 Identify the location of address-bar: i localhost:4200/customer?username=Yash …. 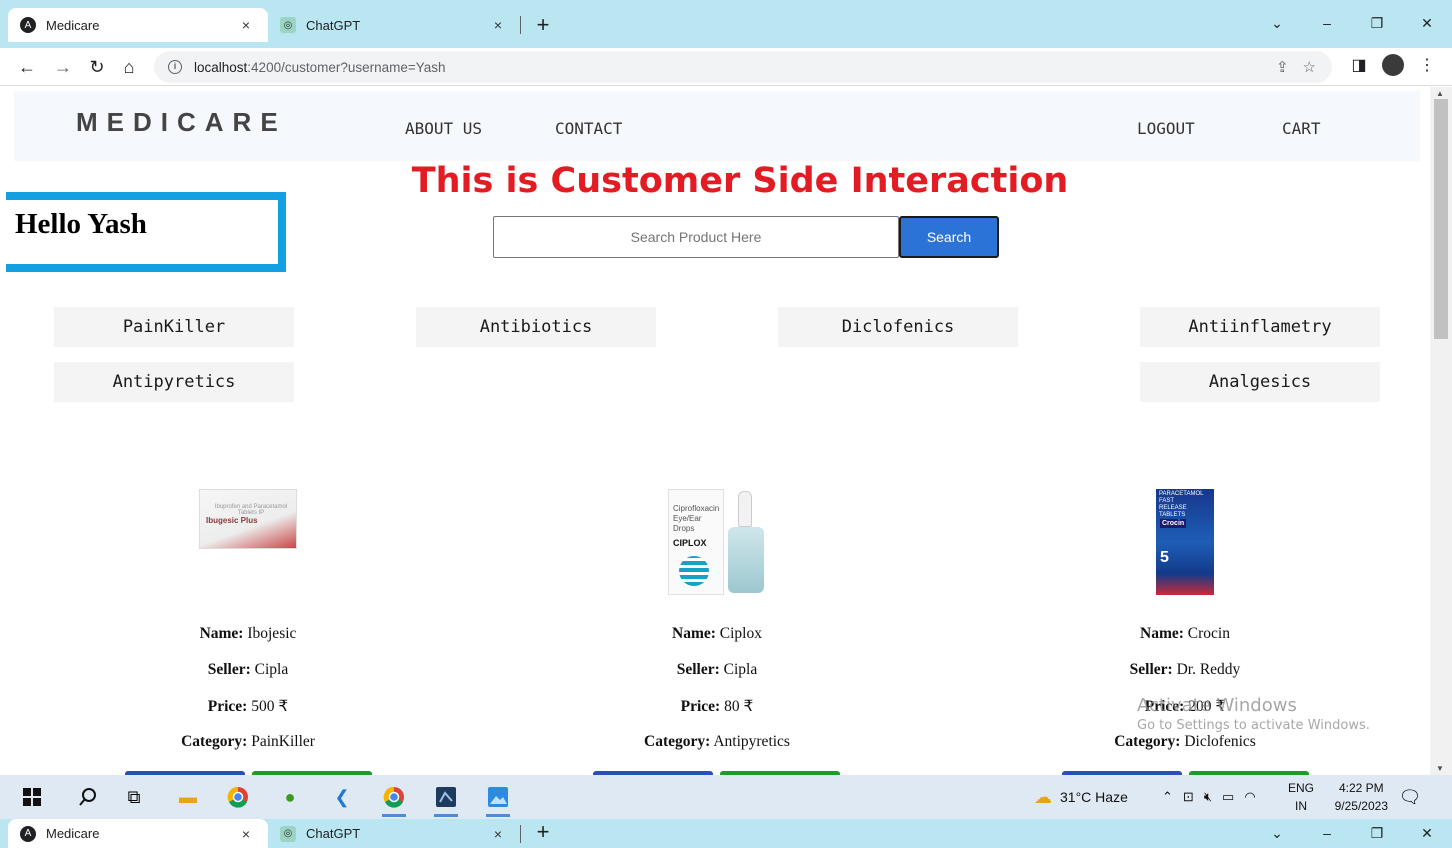
(743, 67).